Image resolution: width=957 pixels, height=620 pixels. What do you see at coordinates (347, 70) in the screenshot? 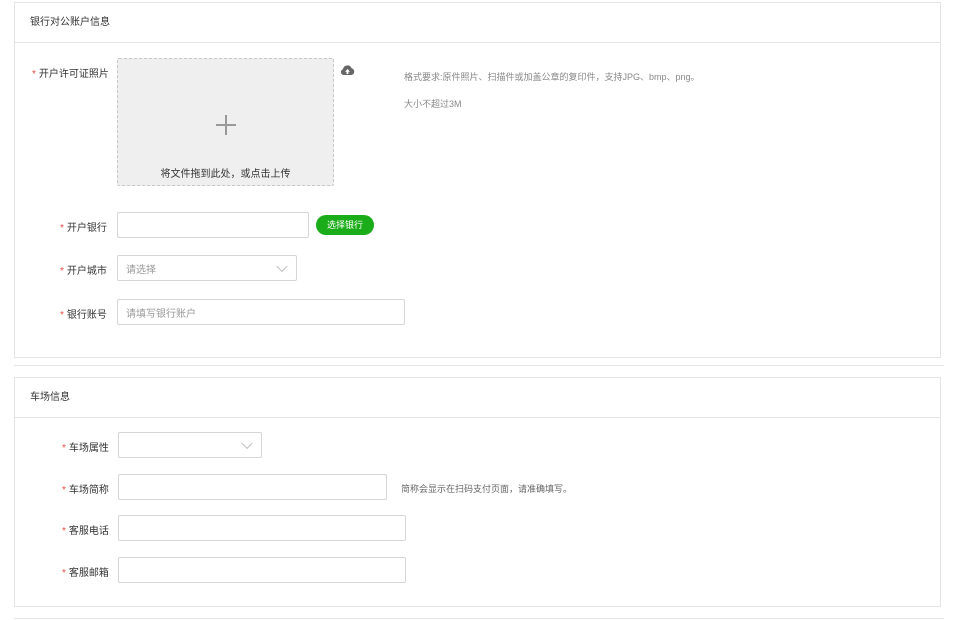
I see `cloud-upload-icon` at bounding box center [347, 70].